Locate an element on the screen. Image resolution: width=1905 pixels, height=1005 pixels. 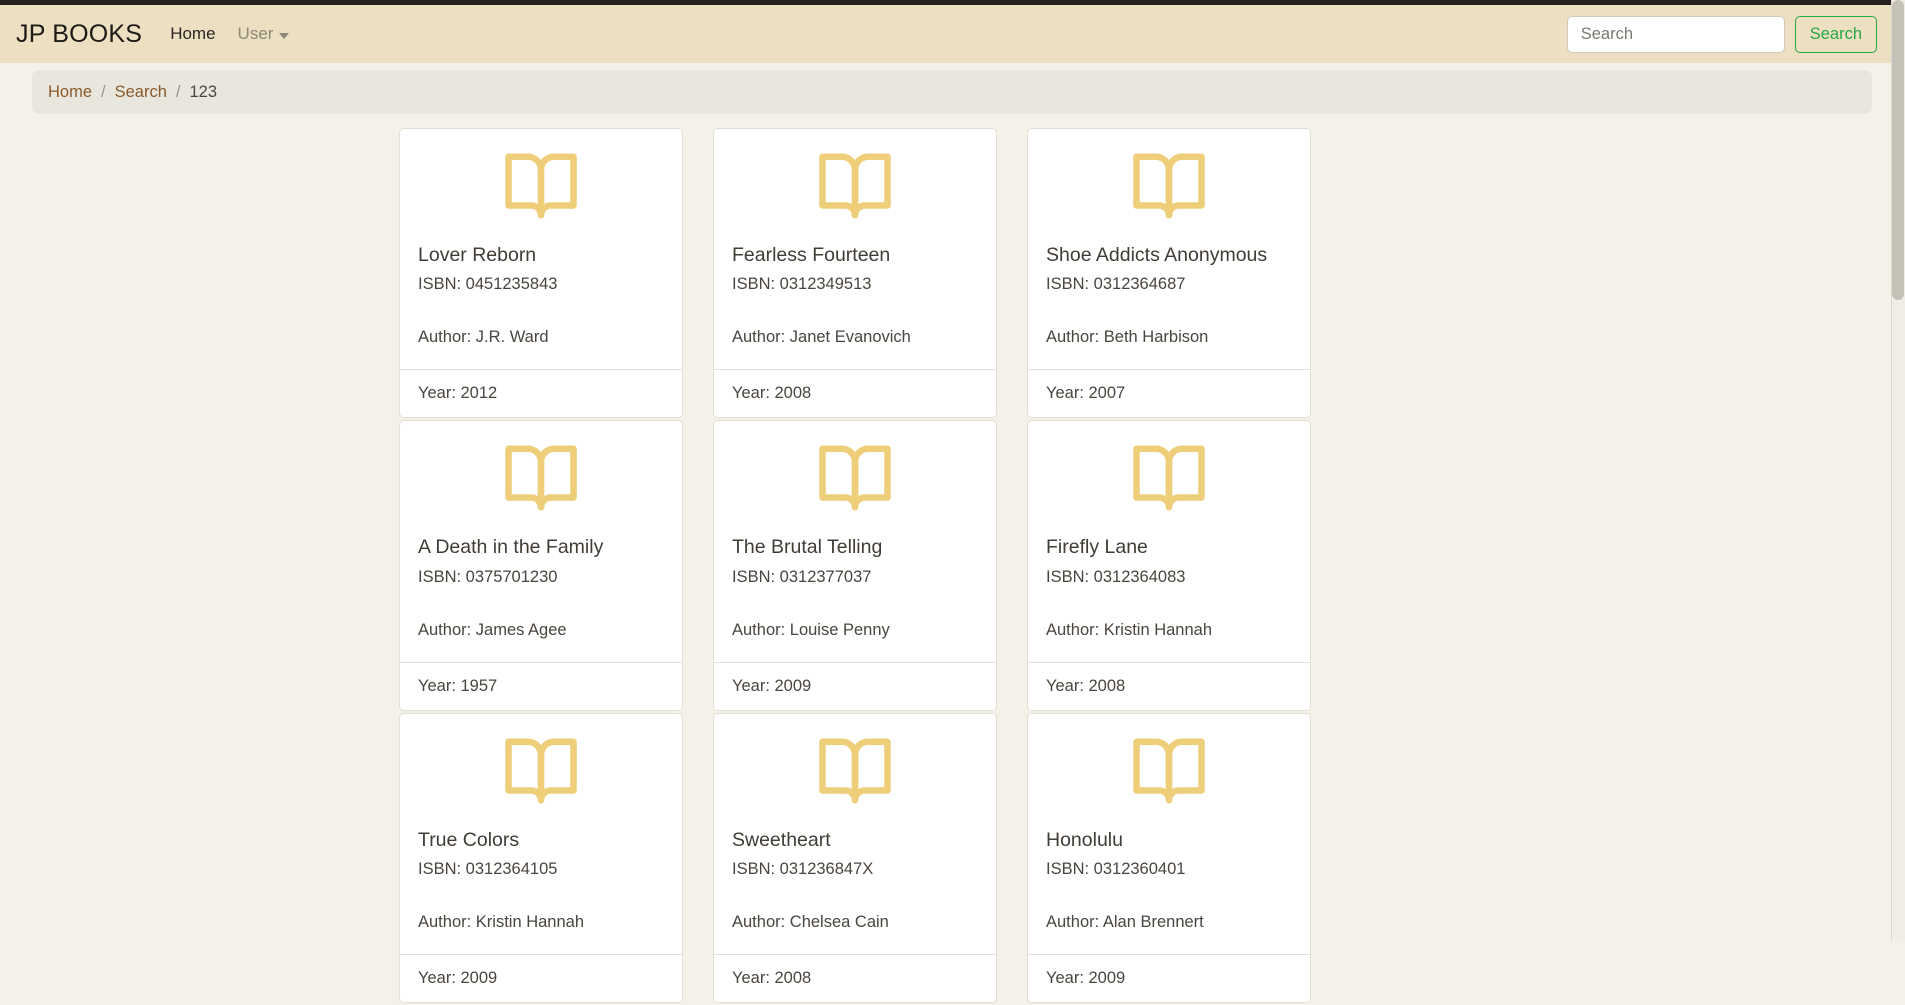
brand-logo: JP BOOKS is located at coordinates (79, 34).